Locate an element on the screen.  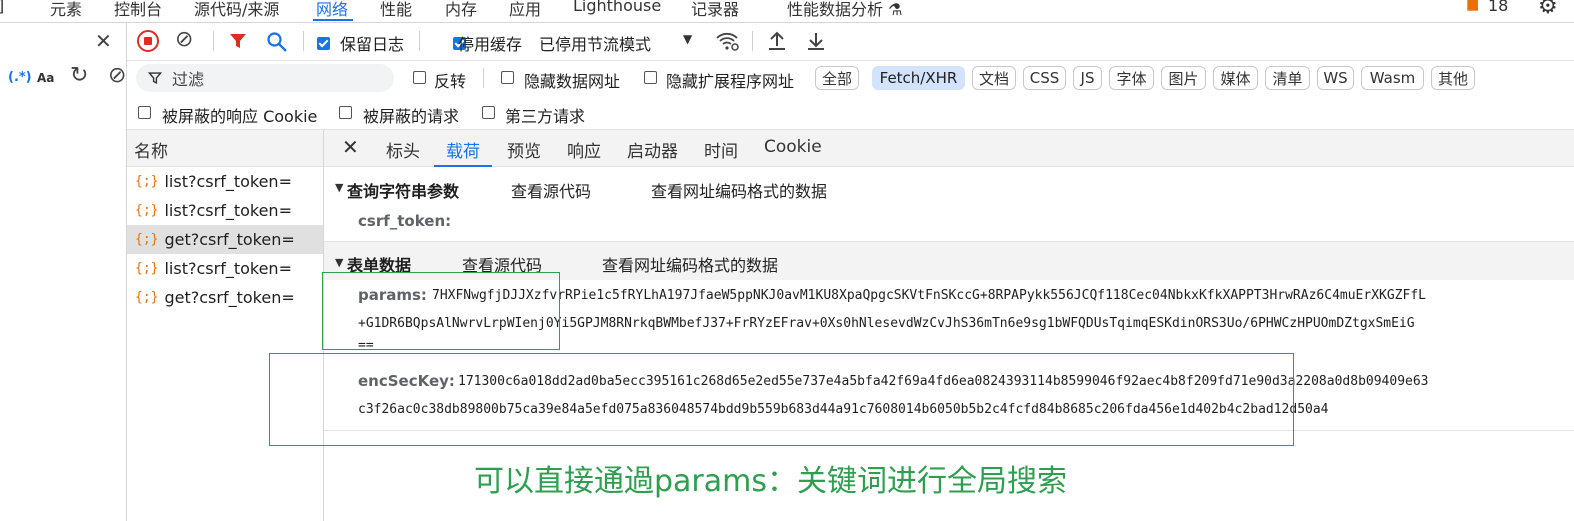
chip-img: 图片 is located at coordinates (1183, 78).